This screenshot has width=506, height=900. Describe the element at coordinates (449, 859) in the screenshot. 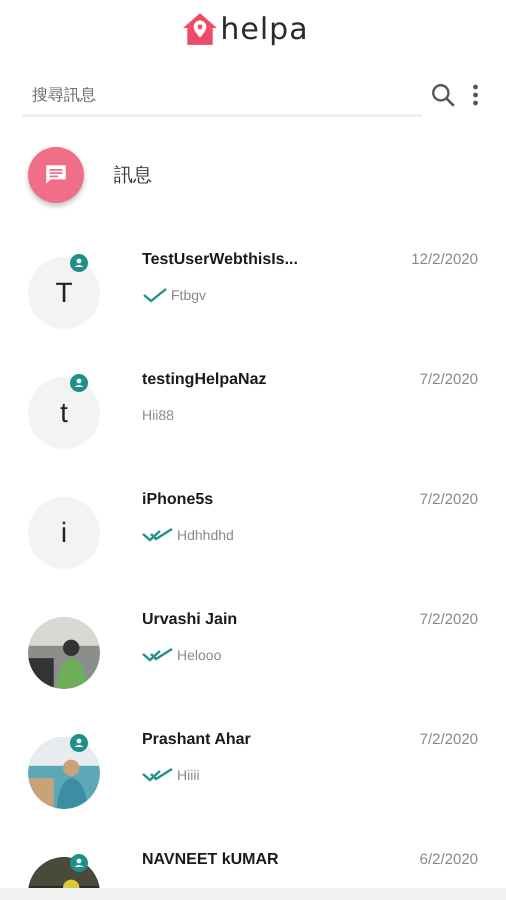

I see `message-date: 6/2/2020` at that location.